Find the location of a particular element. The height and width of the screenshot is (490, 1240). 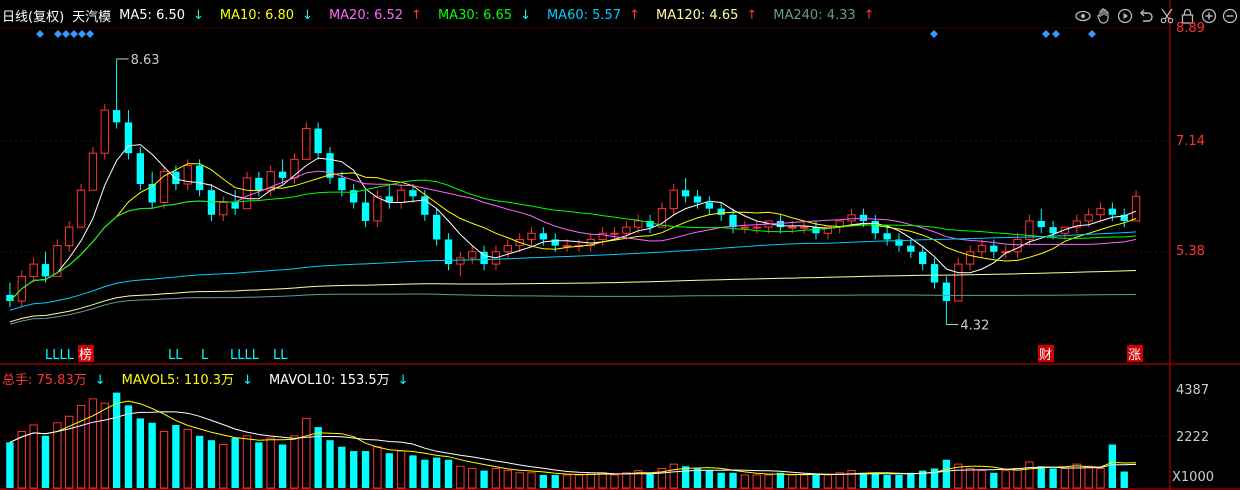

ma-legend-value: MA240: 4.33 is located at coordinates (814, 15).